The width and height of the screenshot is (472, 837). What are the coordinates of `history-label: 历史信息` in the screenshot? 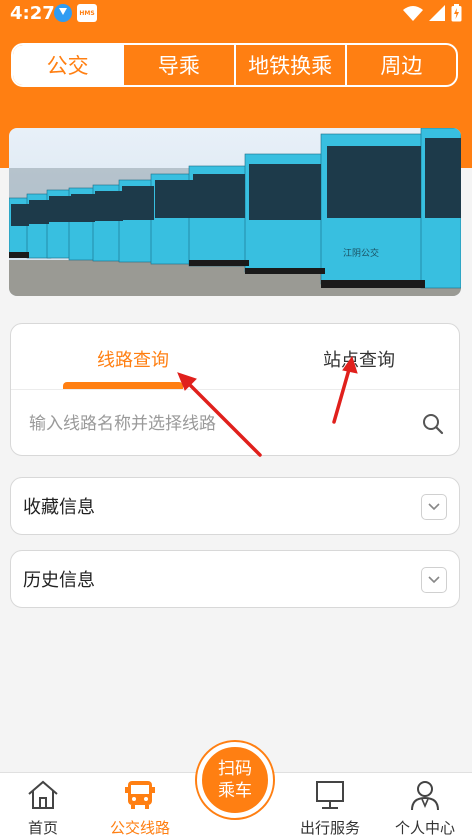 It's located at (59, 580).